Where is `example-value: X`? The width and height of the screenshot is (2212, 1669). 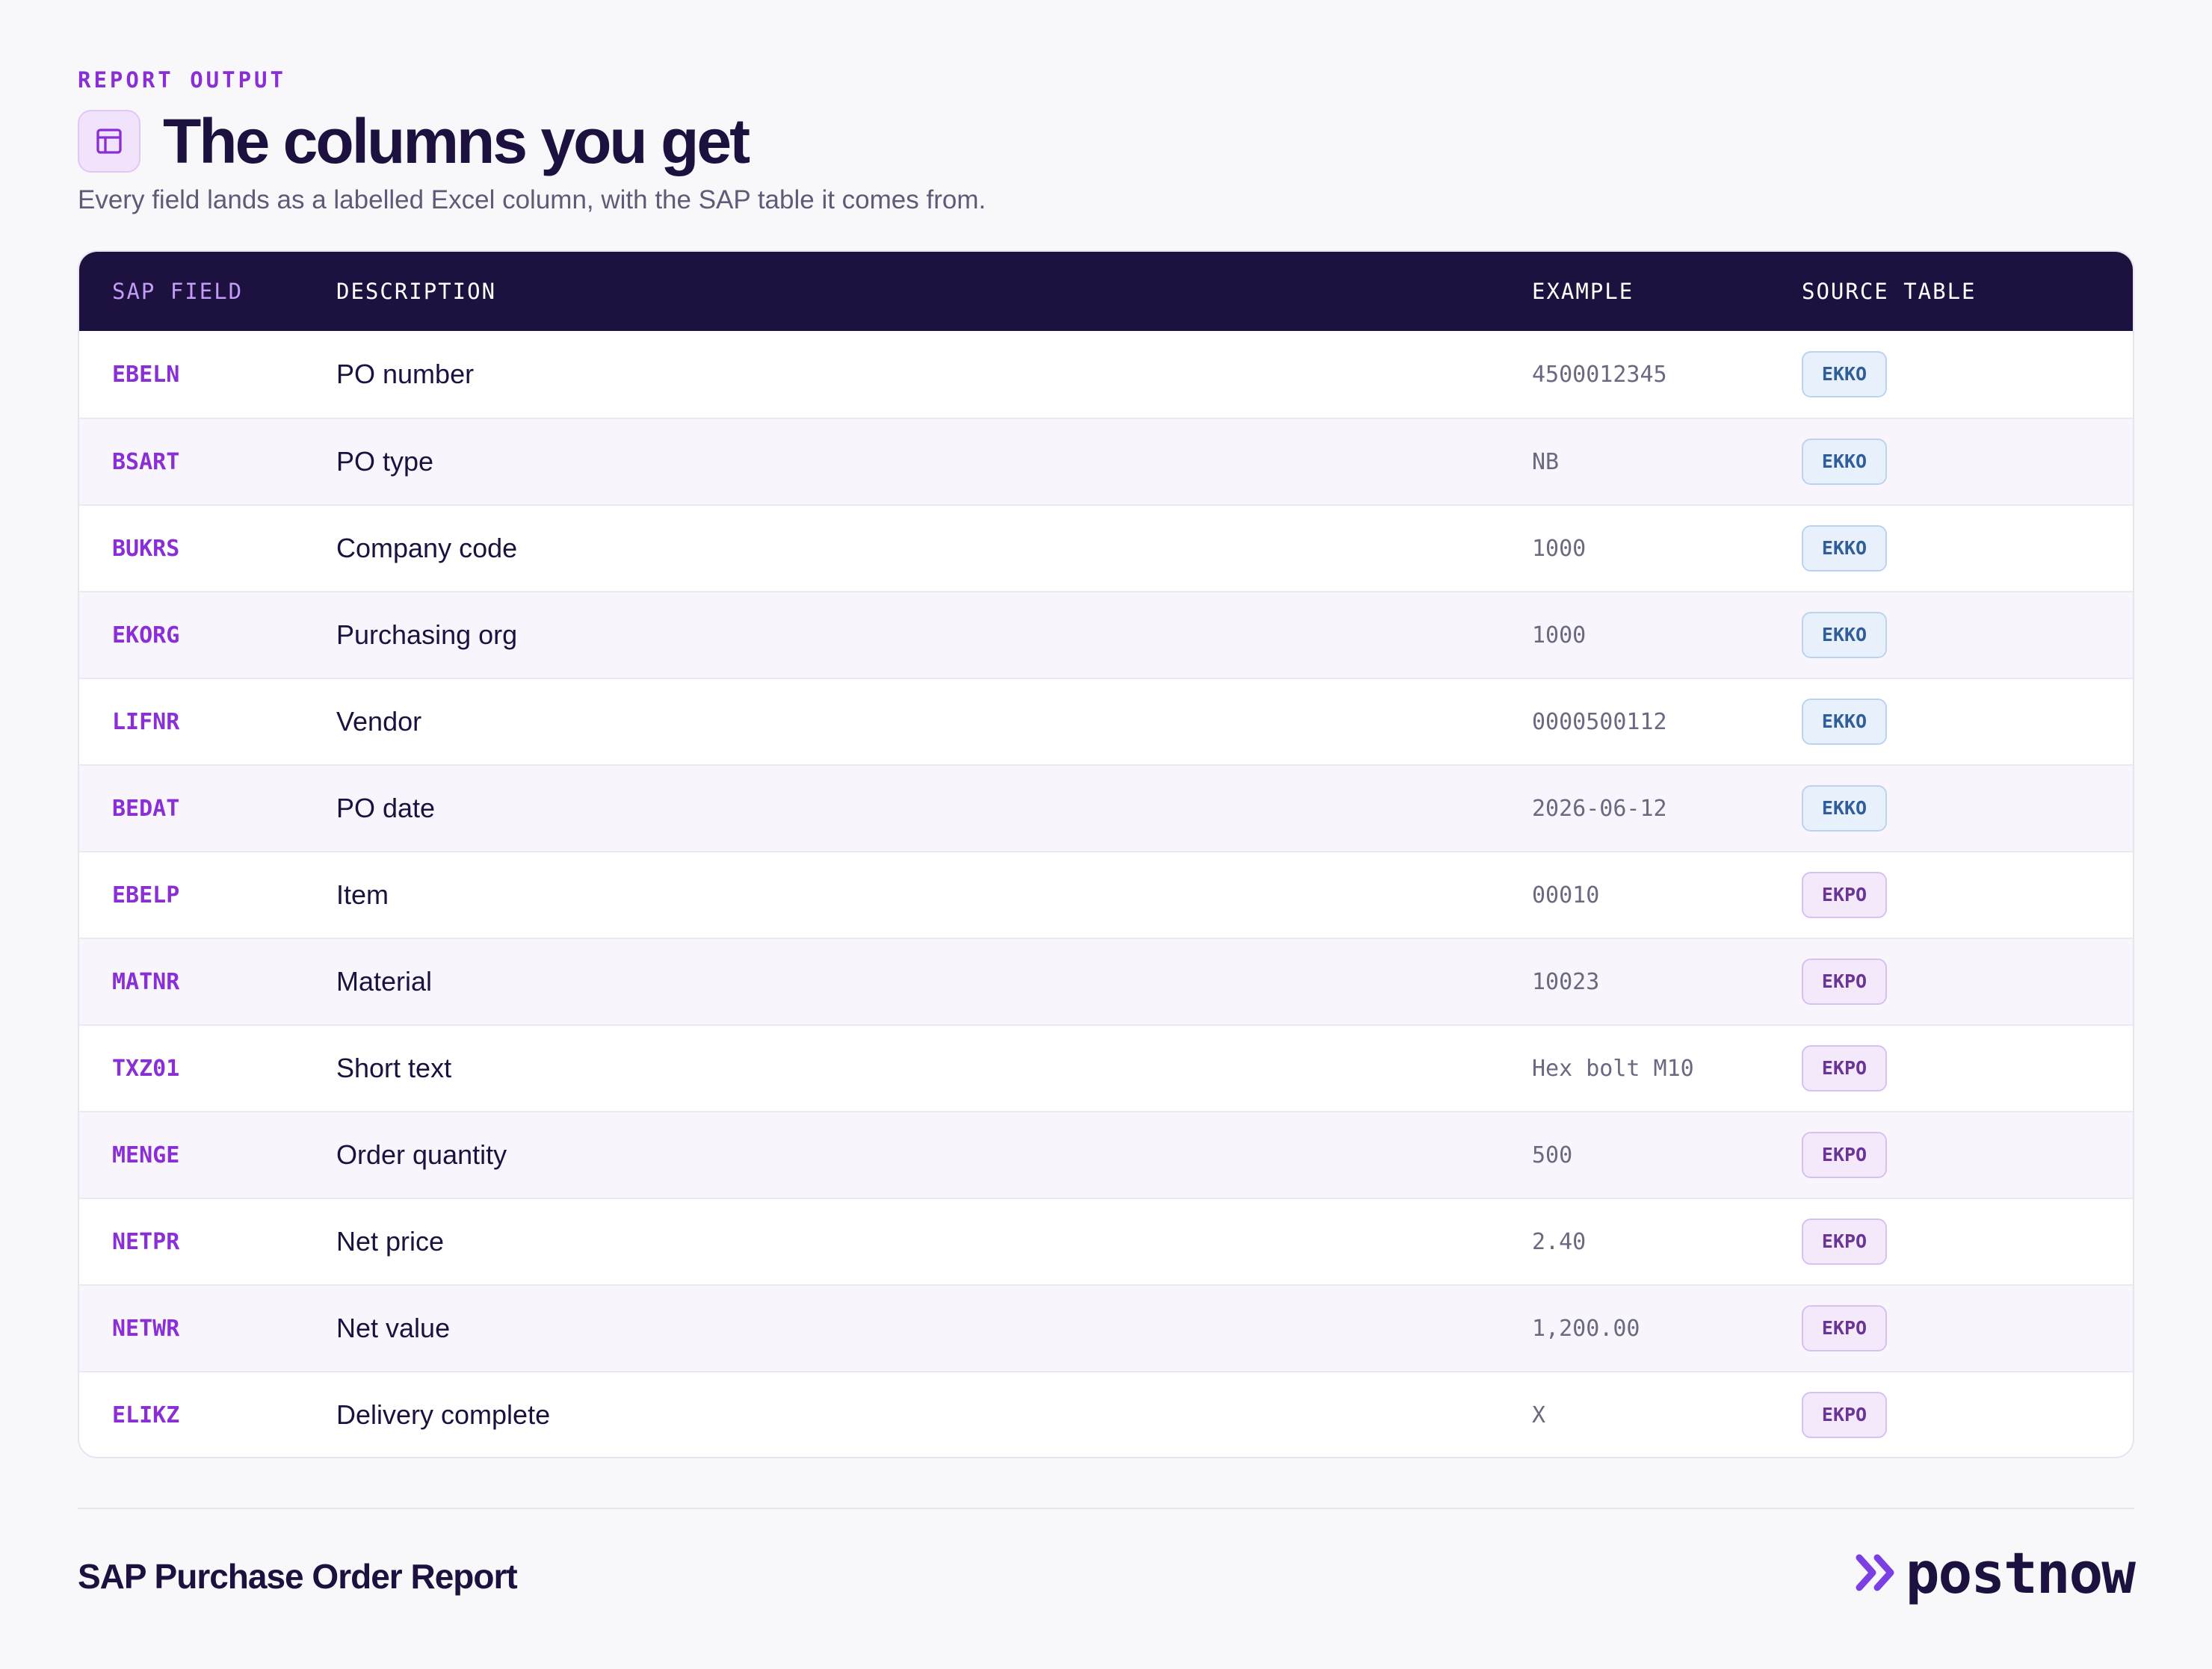
example-value: X is located at coordinates (1539, 1415).